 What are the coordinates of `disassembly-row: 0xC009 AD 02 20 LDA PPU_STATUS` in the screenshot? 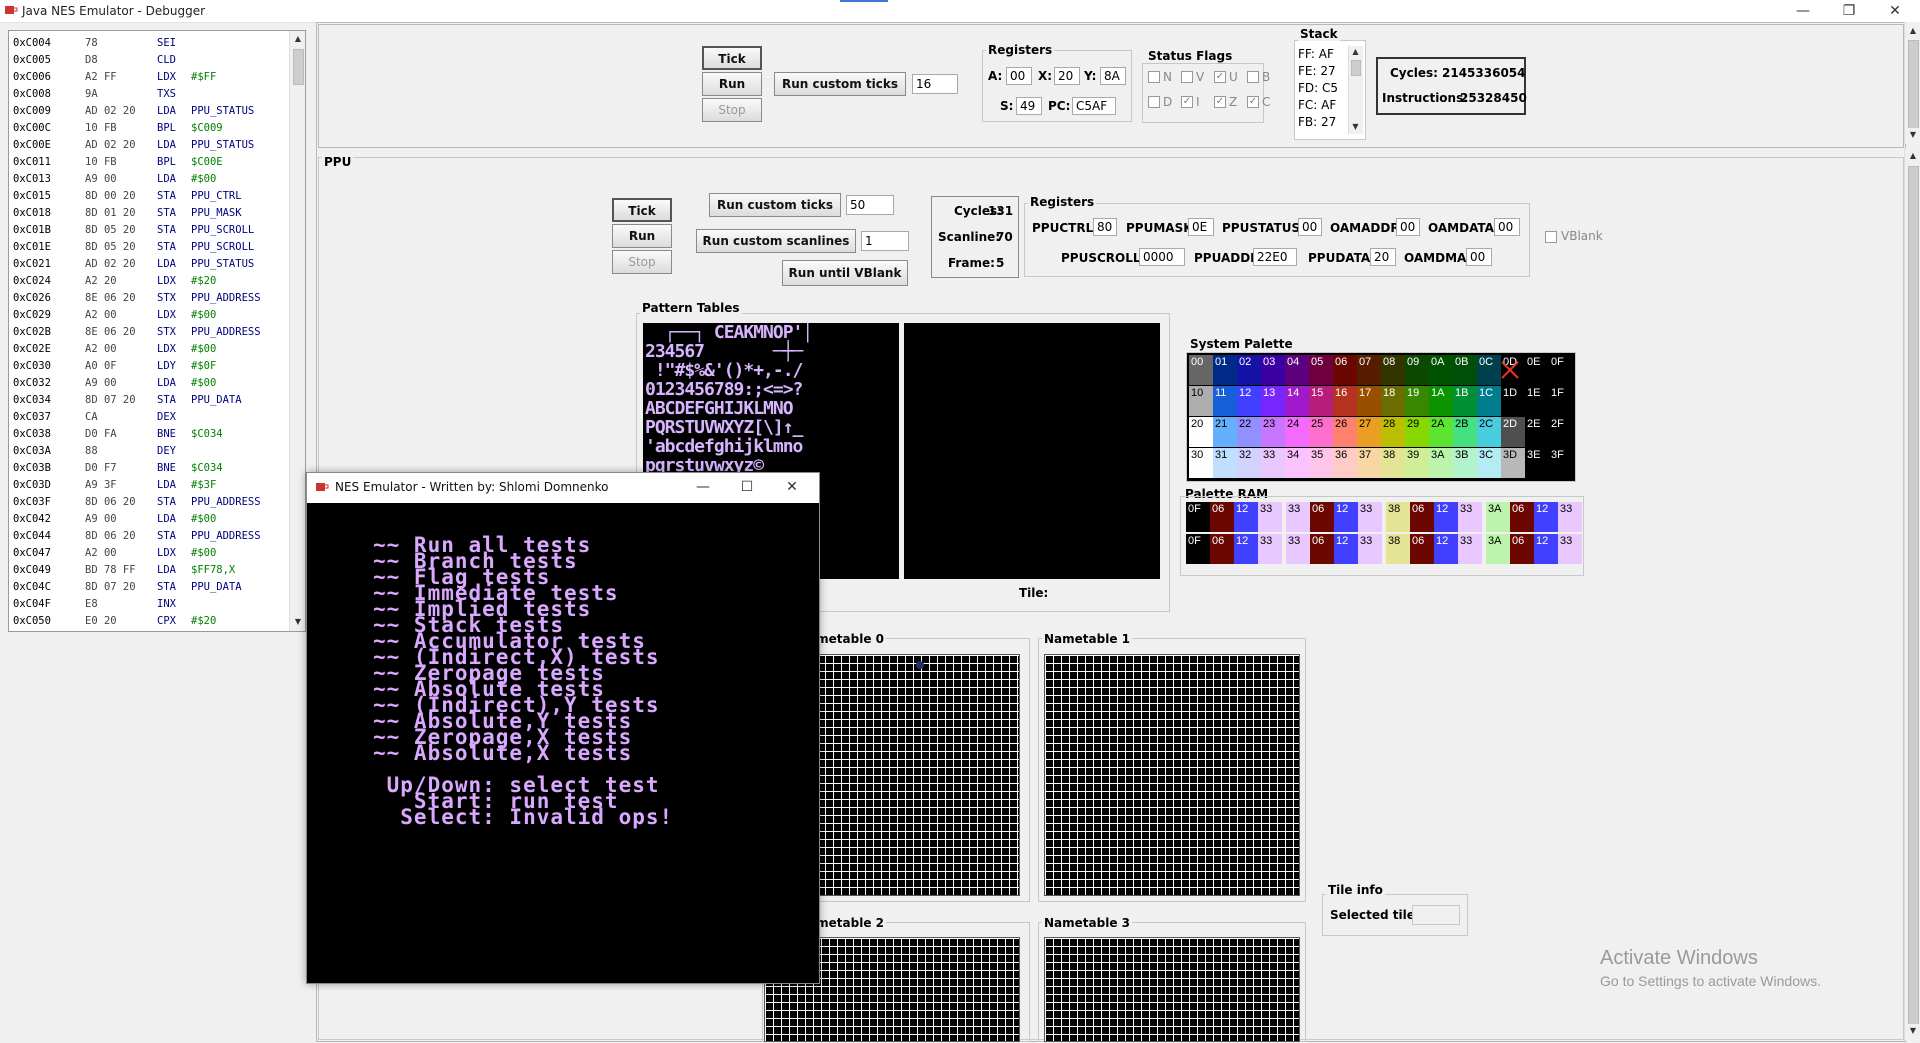 It's located at (149, 111).